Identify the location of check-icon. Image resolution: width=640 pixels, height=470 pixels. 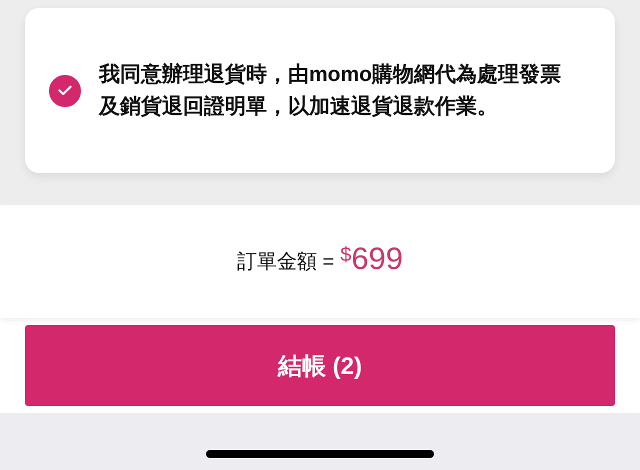
(65, 90).